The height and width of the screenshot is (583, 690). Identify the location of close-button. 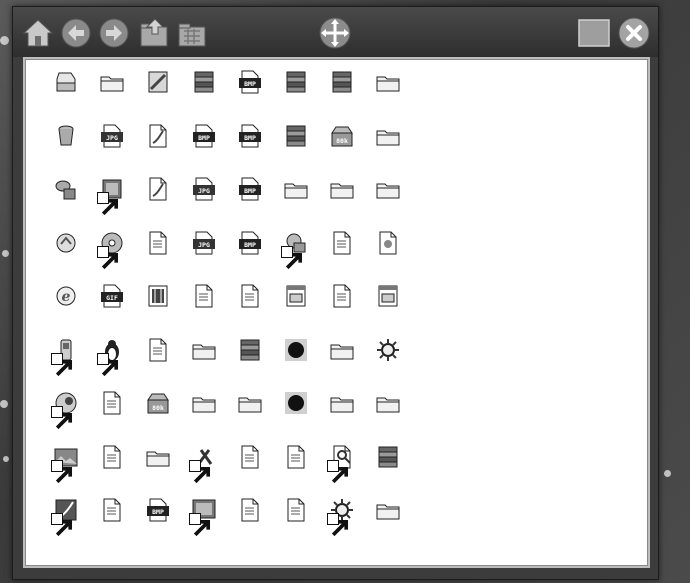
(634, 33).